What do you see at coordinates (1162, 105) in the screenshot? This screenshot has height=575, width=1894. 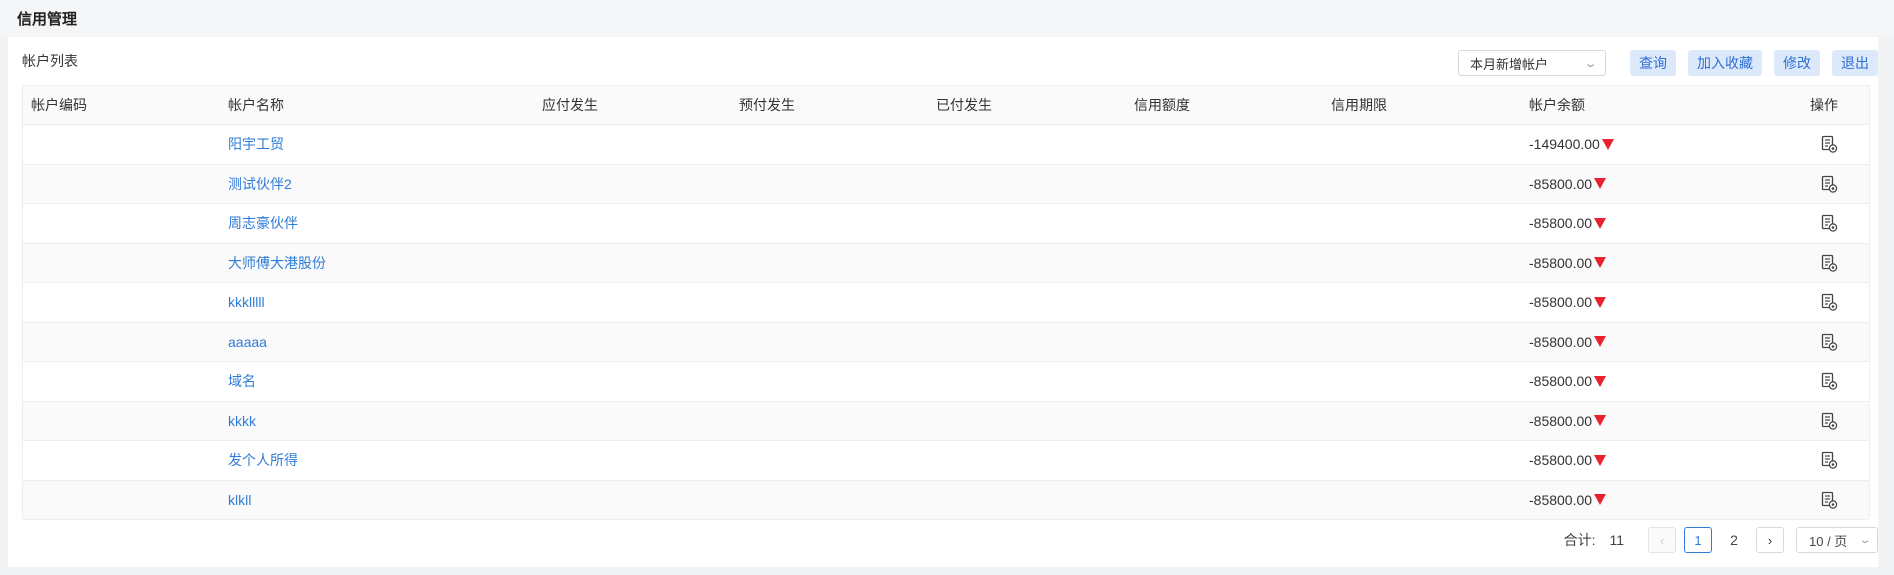 I see `column-header-credit-limit: 信用额度` at bounding box center [1162, 105].